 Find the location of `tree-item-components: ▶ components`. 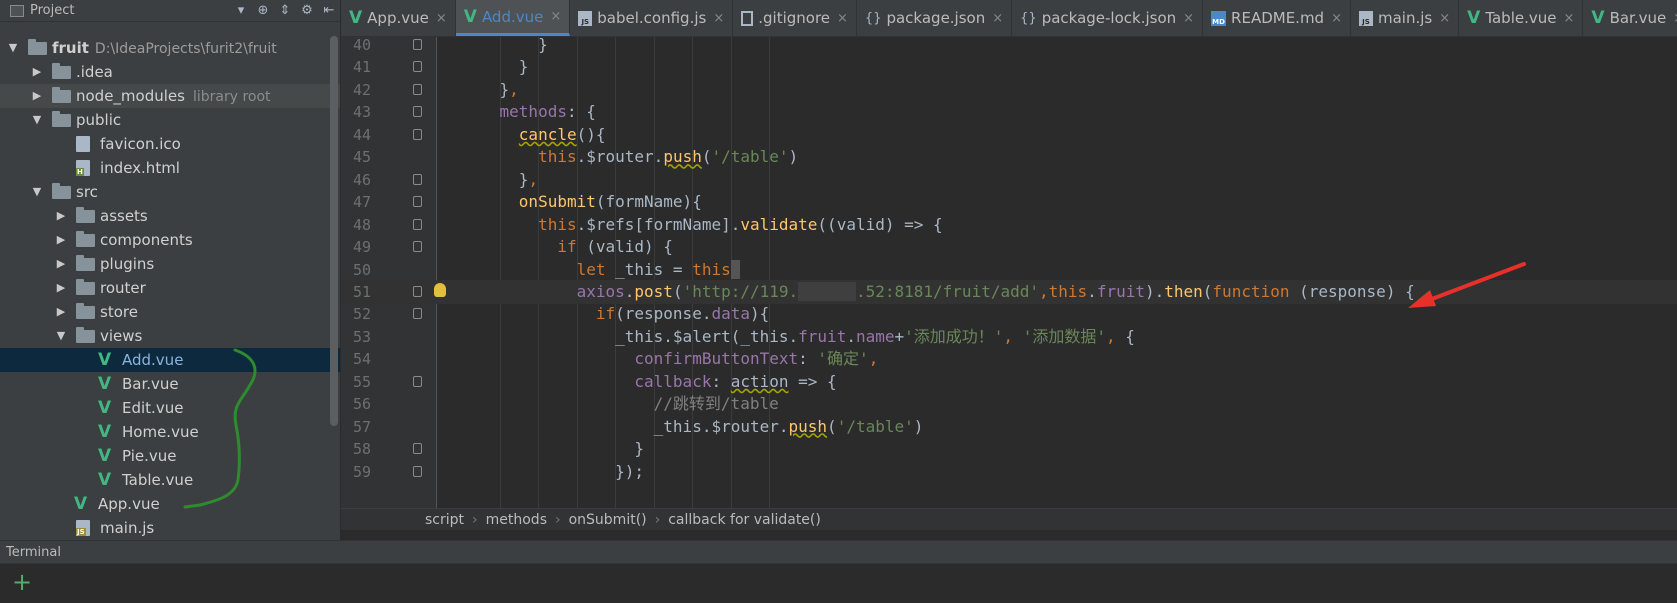

tree-item-components: ▶ components is located at coordinates (170, 240).